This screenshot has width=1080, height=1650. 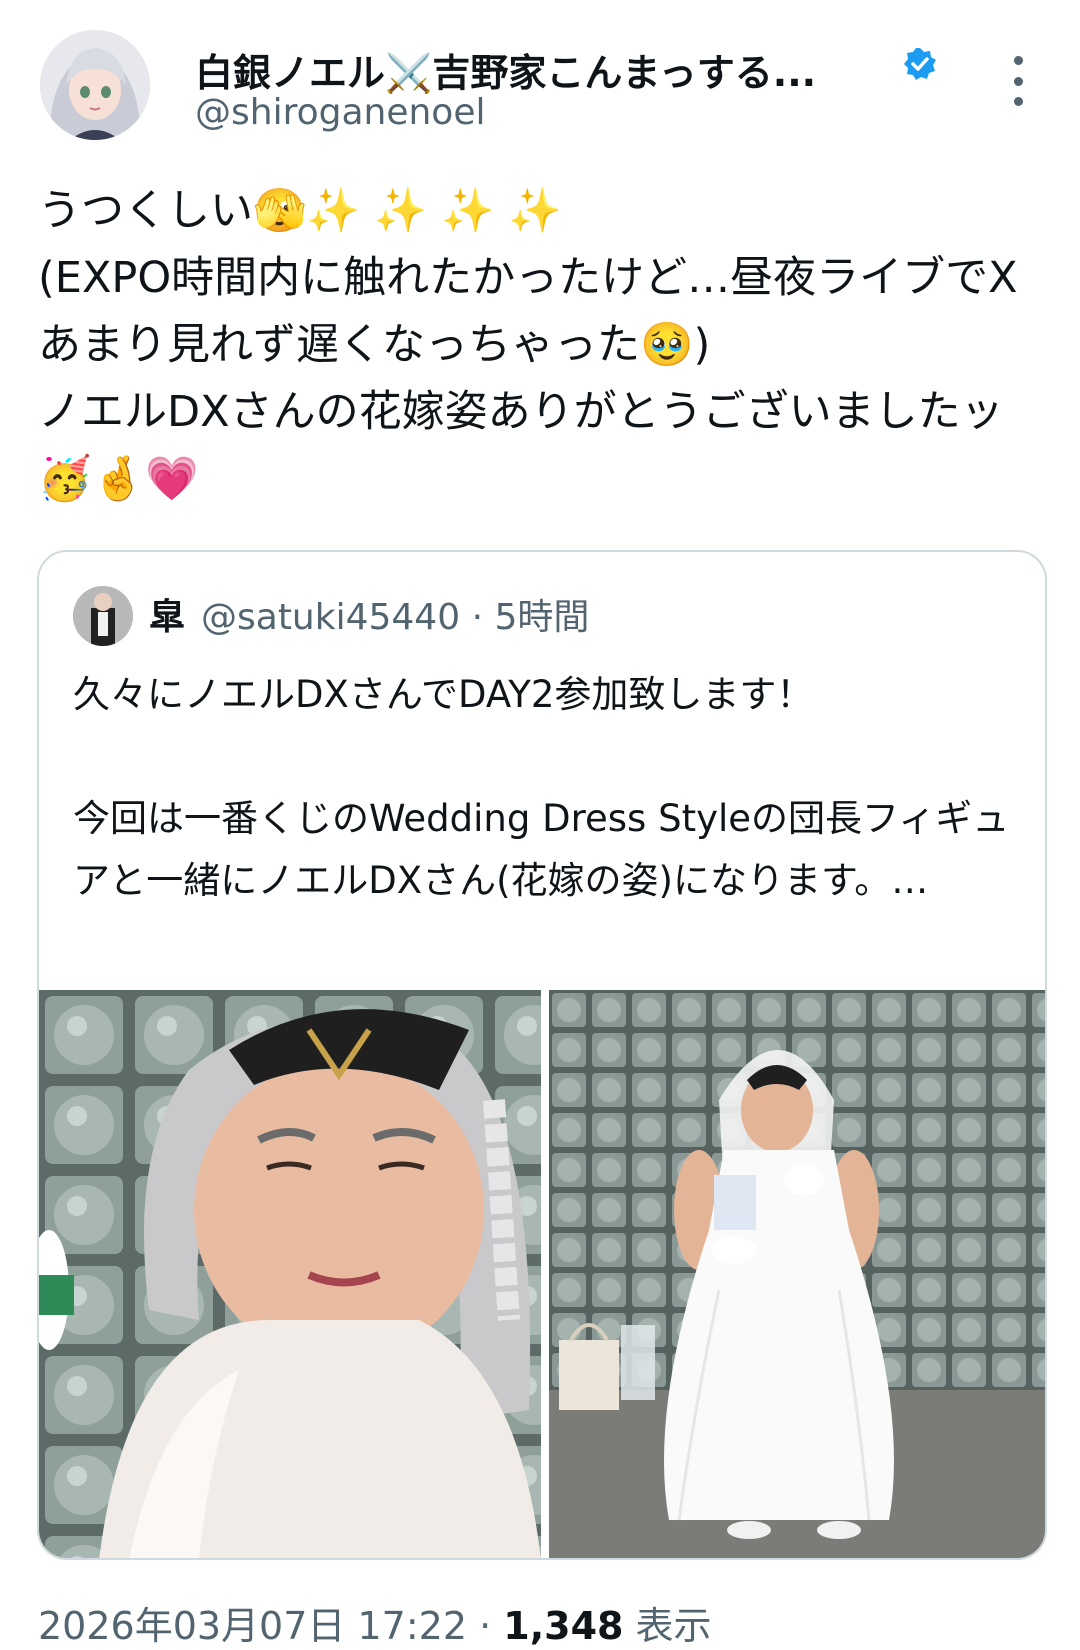 I want to click on tweet-timestamp: 2026年03月07日 17:22 ·, so click(x=270, y=1626).